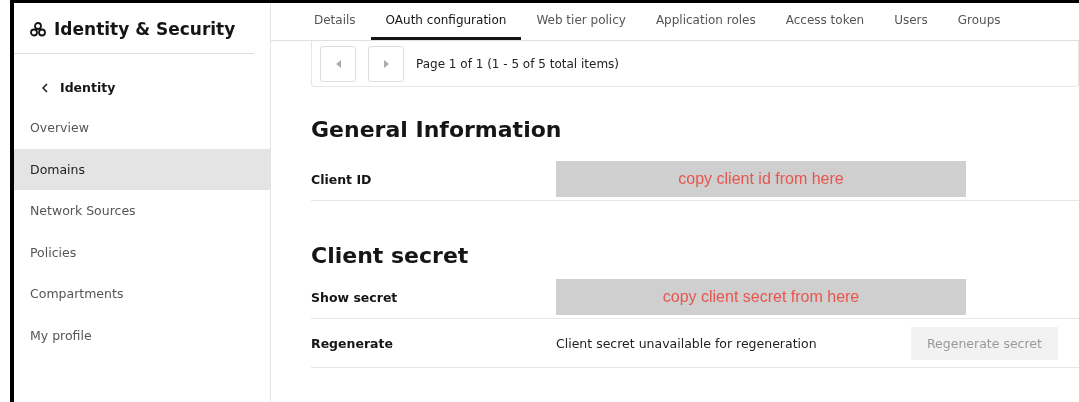  Describe the element at coordinates (142, 335) in the screenshot. I see `sidebar-item: My profile` at that location.